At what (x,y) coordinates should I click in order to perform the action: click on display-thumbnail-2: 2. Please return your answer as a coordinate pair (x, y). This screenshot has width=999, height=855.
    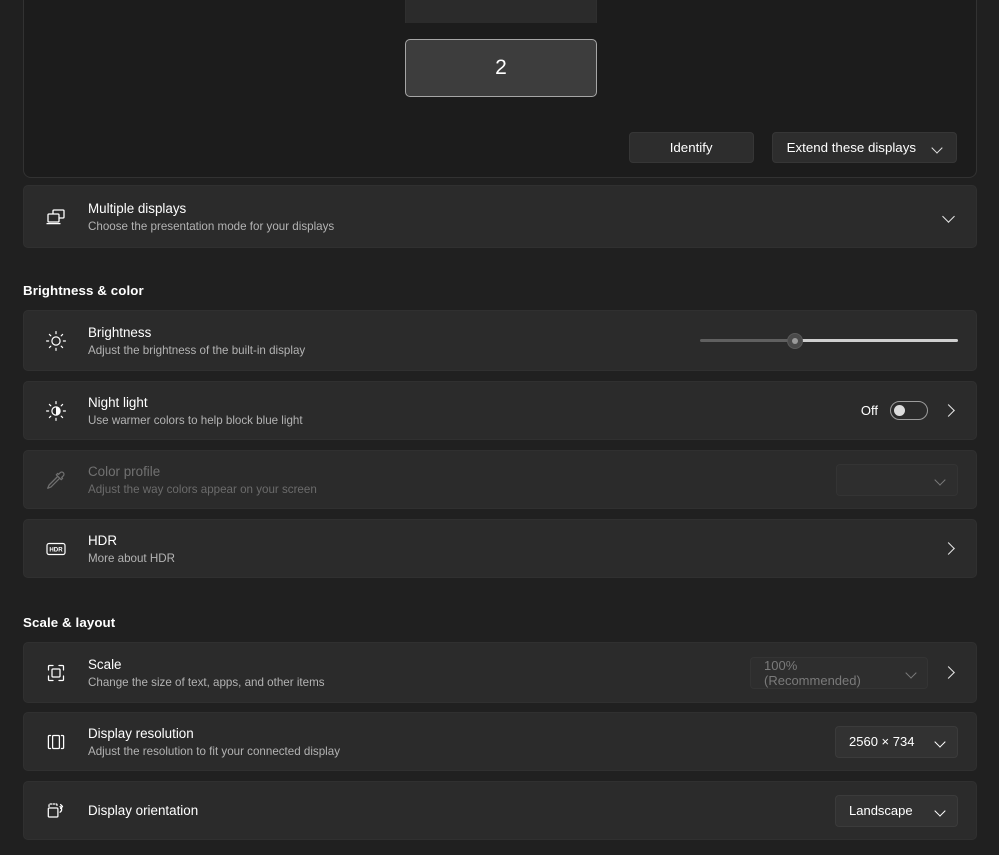
    Looking at the image, I should click on (501, 68).